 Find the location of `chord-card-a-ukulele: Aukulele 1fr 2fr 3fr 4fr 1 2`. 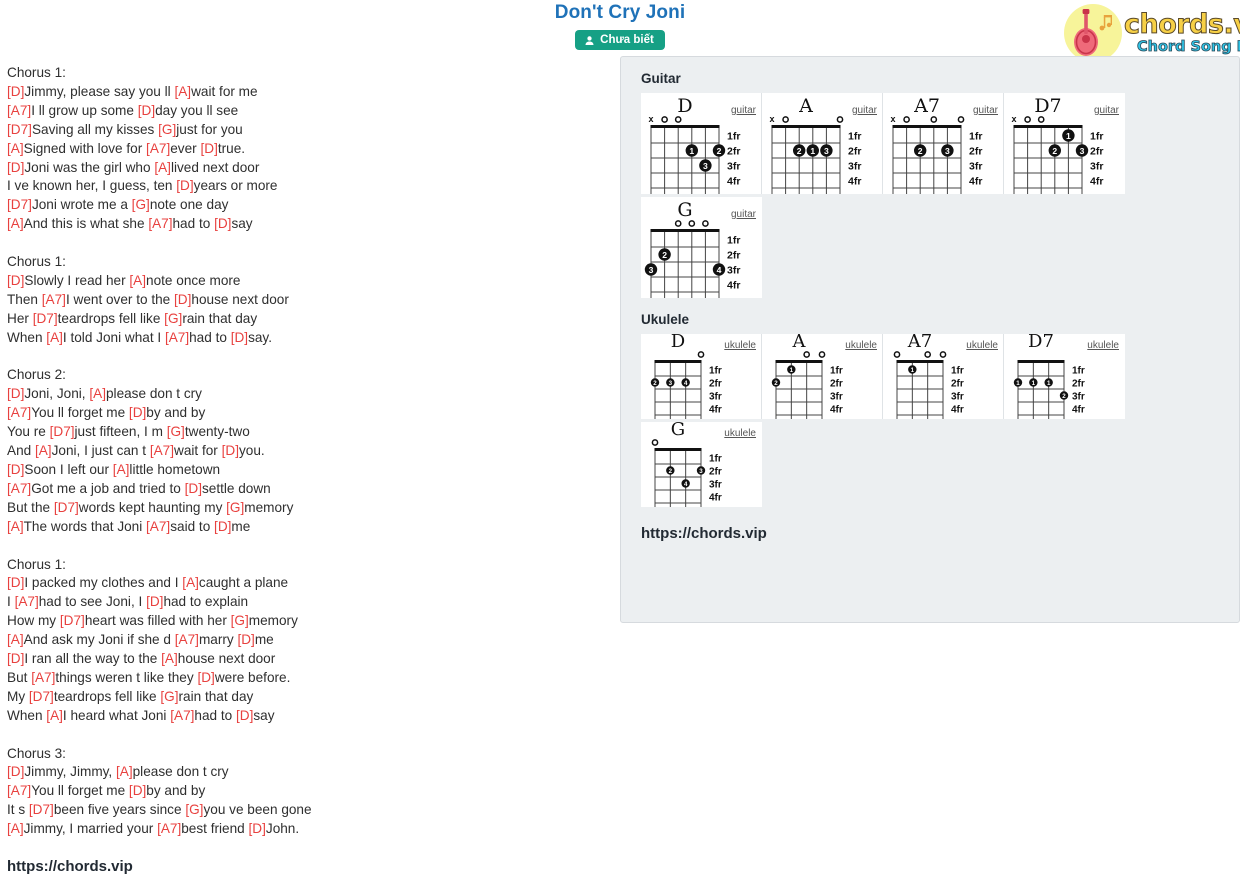

chord-card-a-ukulele: Aukulele 1fr 2fr 3fr 4fr 1 2 is located at coordinates (822, 376).